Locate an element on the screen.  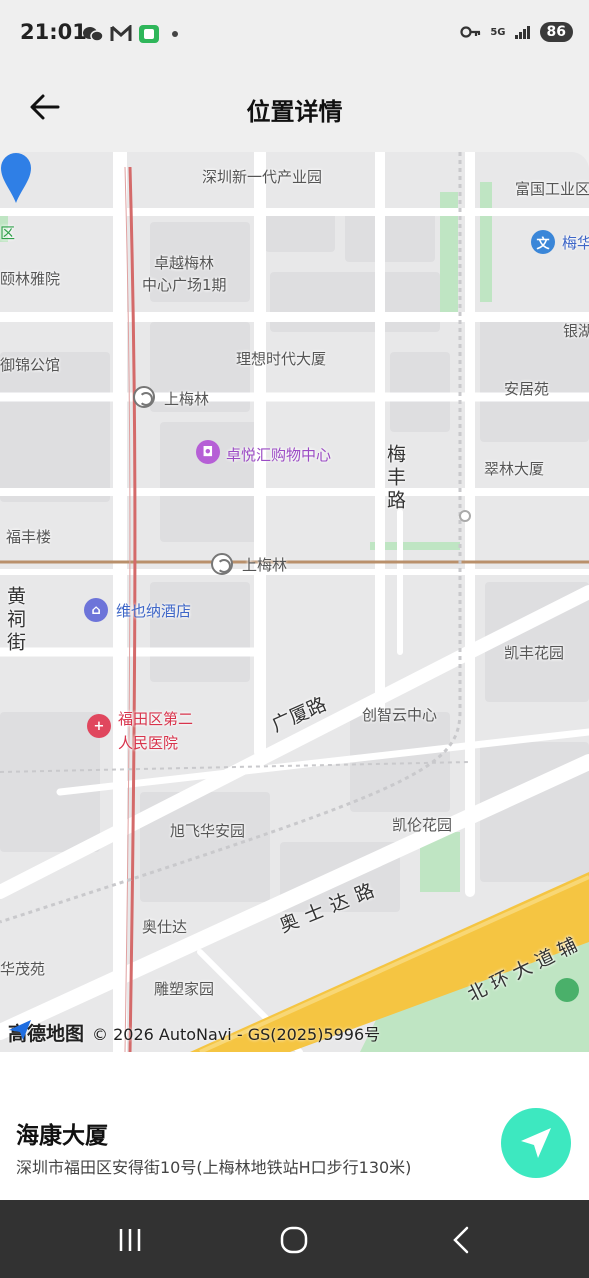
system-navigation-bar is located at coordinates (294, 1239).